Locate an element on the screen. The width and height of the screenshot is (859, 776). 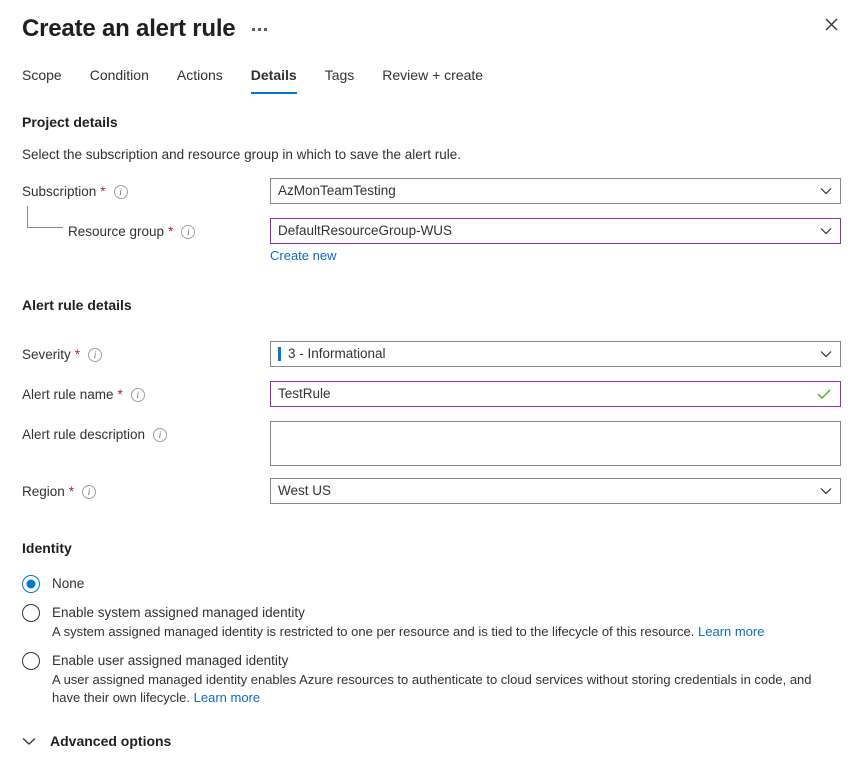
field-alert-rule-name: Alert rule name * i TestRule is located at coordinates (431, 394).